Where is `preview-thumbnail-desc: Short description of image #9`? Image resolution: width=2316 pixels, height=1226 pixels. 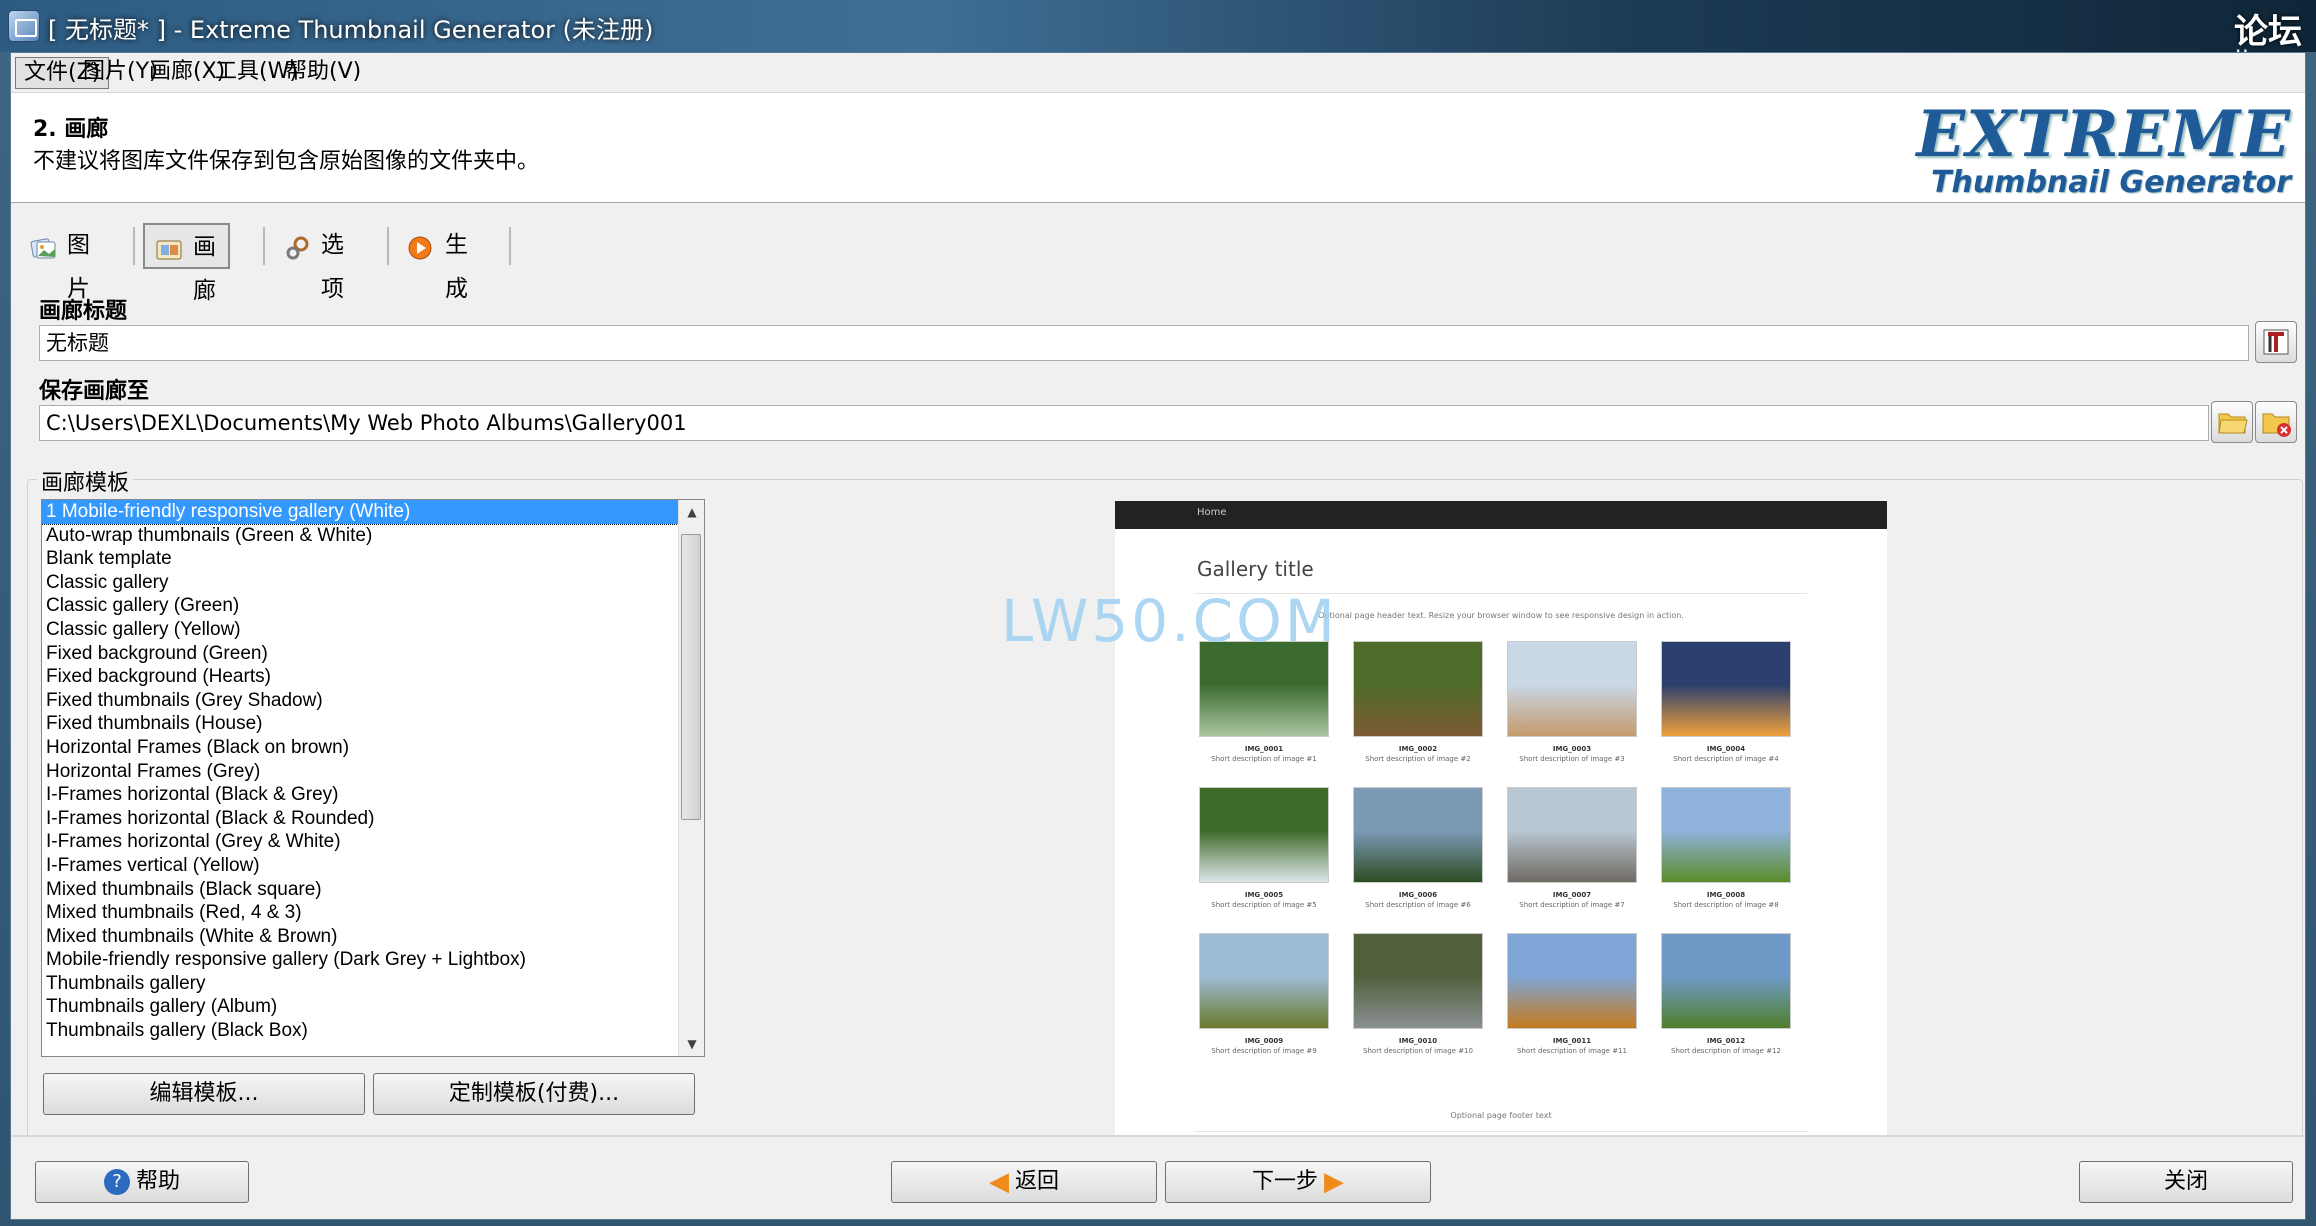 preview-thumbnail-desc: Short description of image #9 is located at coordinates (1264, 1051).